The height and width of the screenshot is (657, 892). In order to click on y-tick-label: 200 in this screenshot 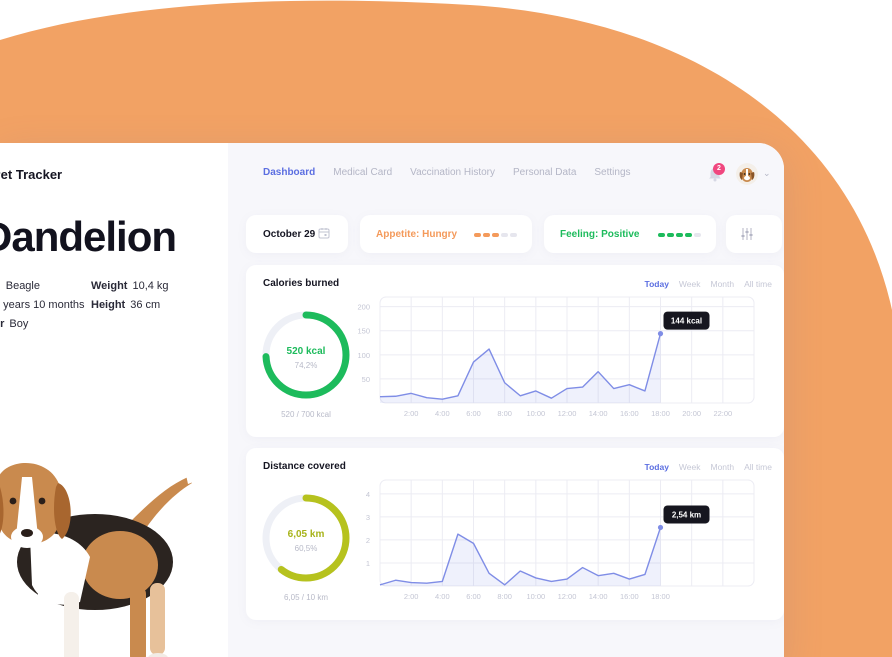, I will do `click(363, 307)`.